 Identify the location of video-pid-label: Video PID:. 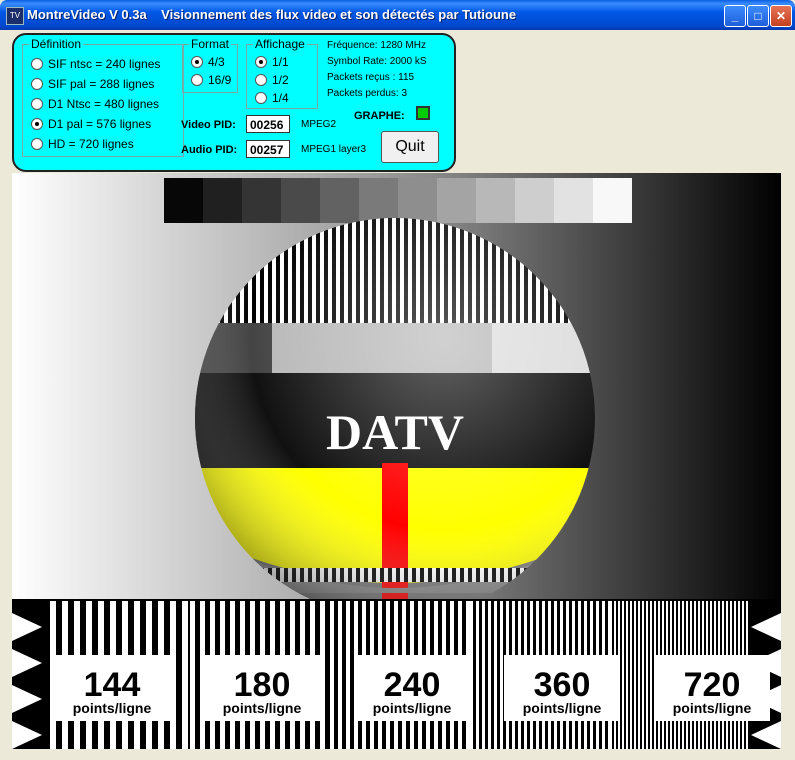
(208, 125).